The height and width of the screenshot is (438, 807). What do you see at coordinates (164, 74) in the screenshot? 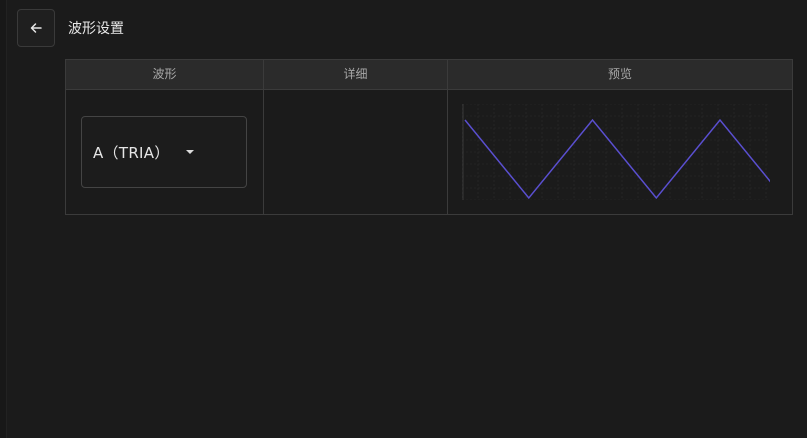
I see `column-header-waveform: 波形` at bounding box center [164, 74].